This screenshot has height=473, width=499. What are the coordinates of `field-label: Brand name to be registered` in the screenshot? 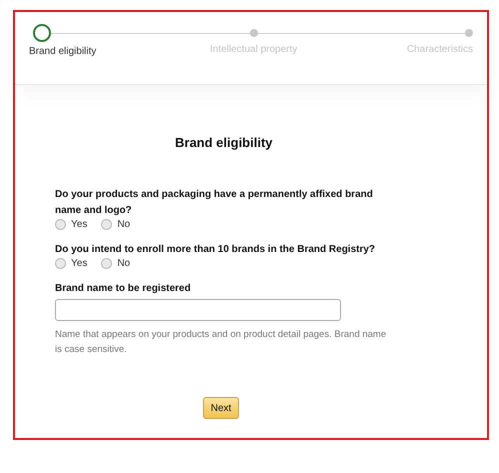 It's located at (123, 289).